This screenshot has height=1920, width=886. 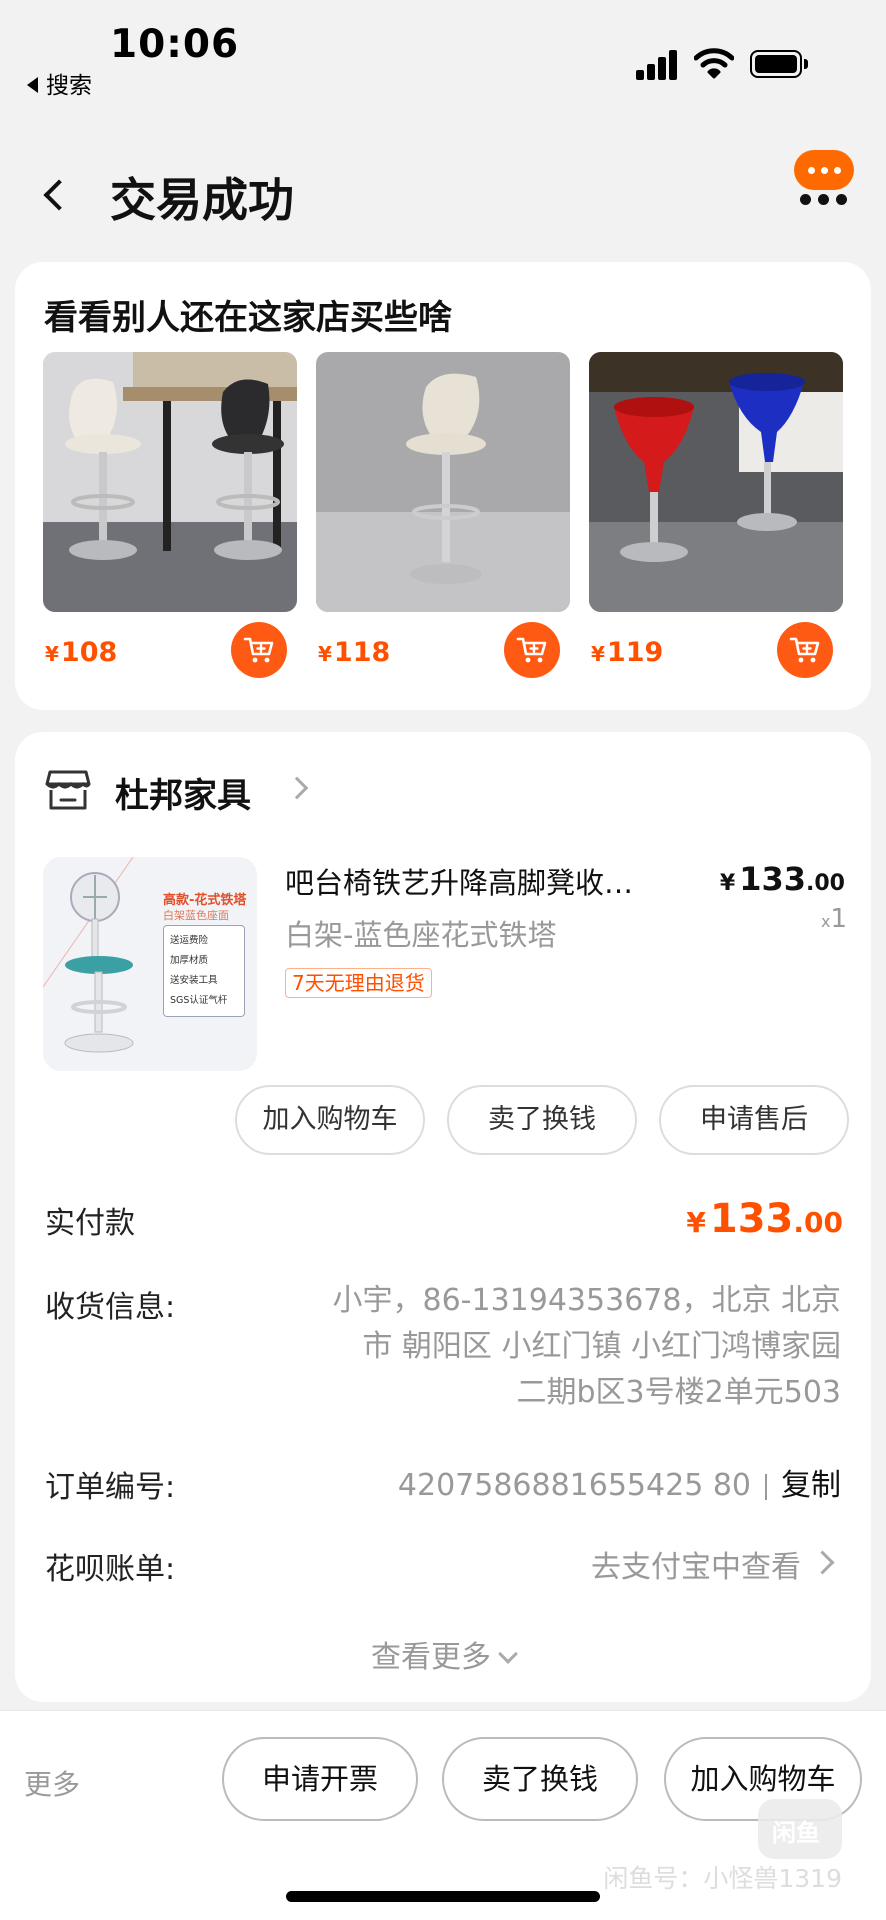 I want to click on order-number: 4207586881655425 80, so click(x=574, y=1485).